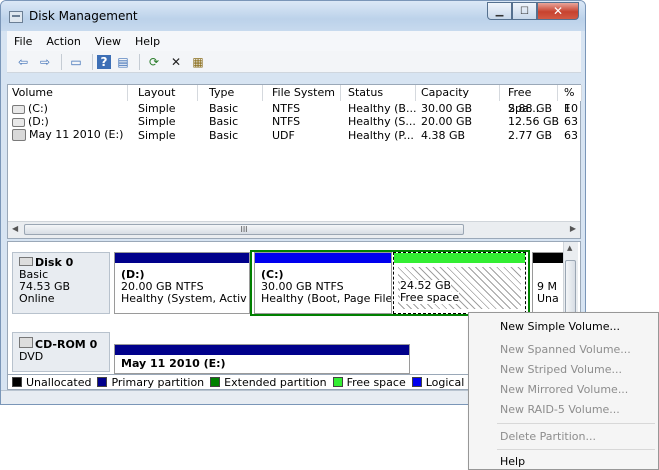  Describe the element at coordinates (37, 298) in the screenshot. I see `disk-state: Online` at that location.